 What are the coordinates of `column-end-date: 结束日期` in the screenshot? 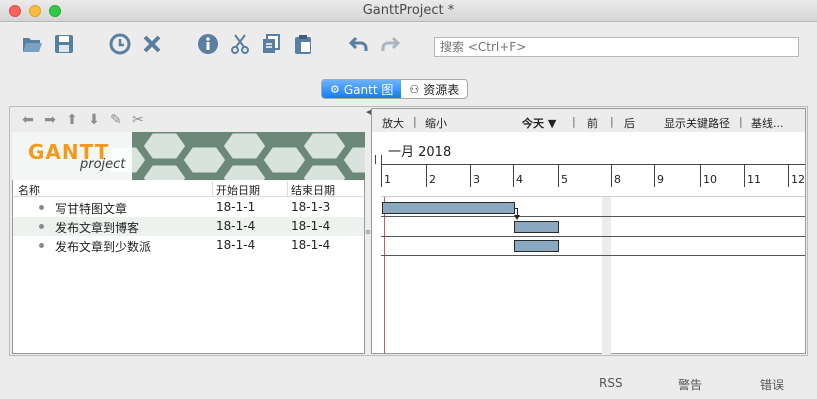 It's located at (313, 190).